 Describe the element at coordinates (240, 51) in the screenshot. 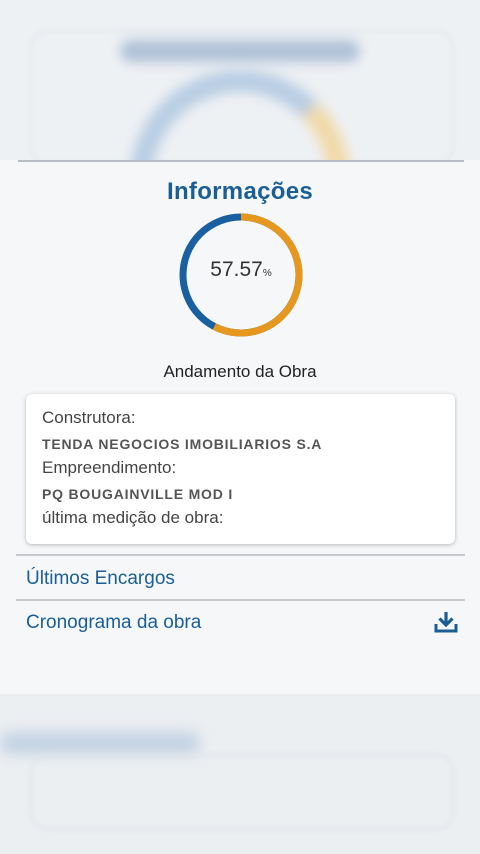

I see `background-blurred-title` at that location.